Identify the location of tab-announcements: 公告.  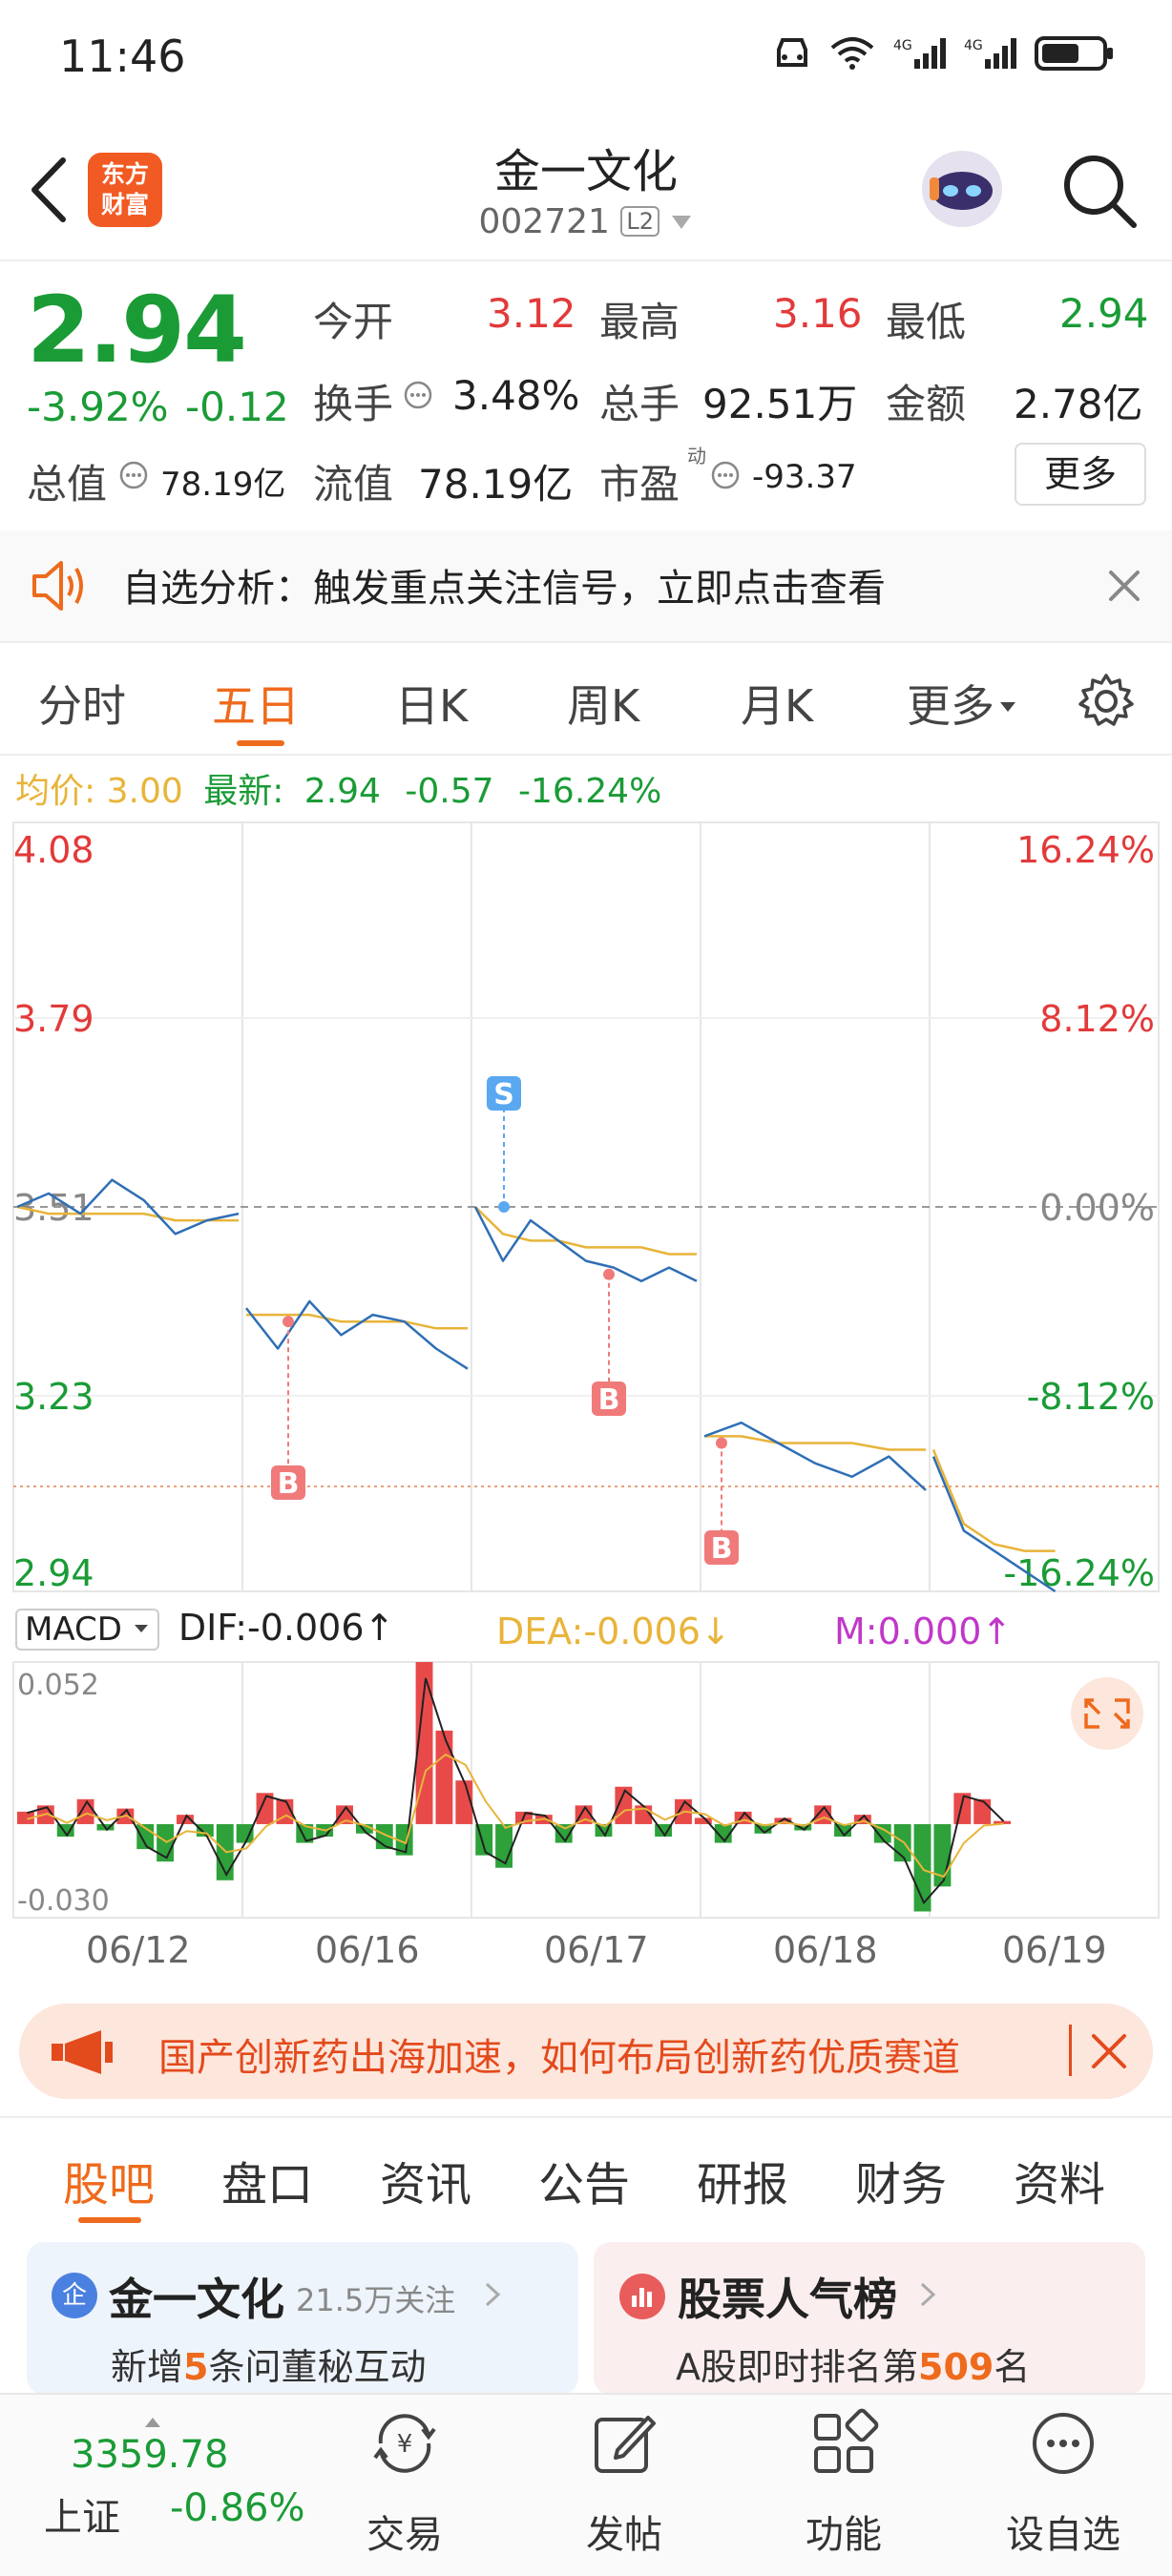
(584, 2180).